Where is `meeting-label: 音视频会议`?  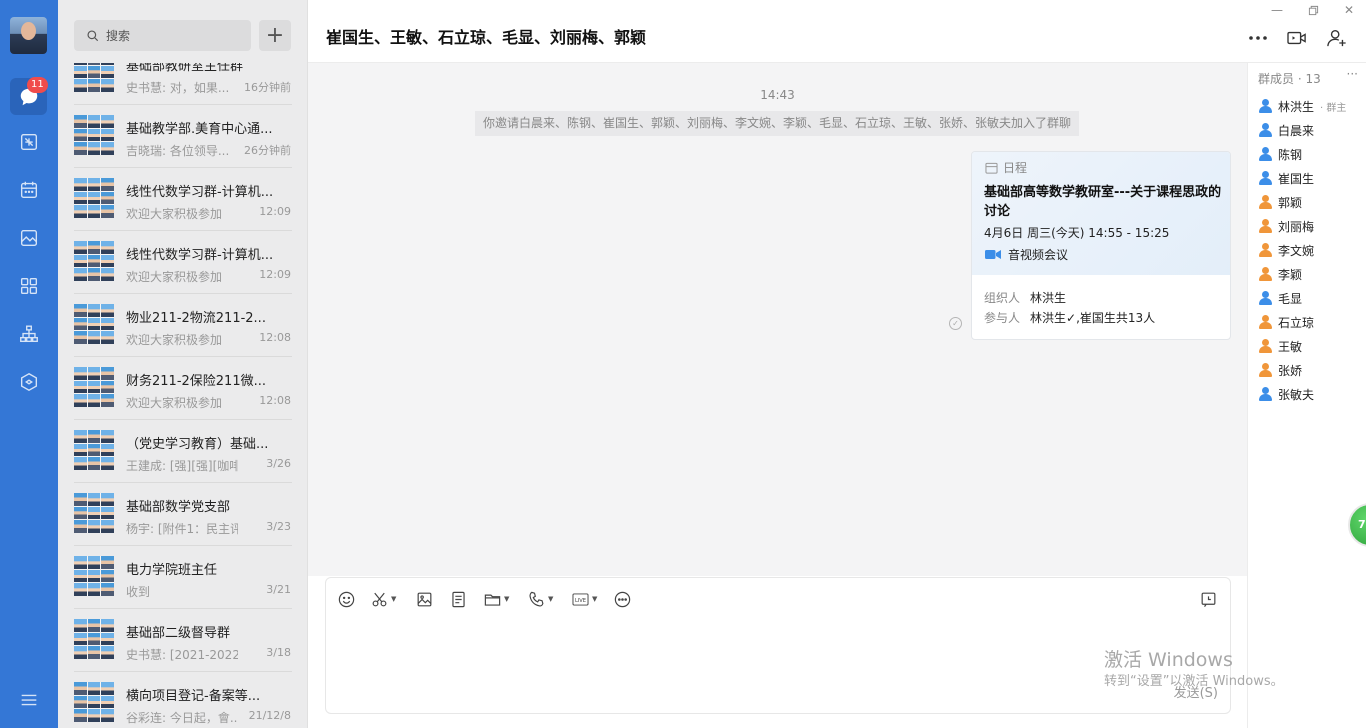 meeting-label: 音视频会议 is located at coordinates (1038, 255).